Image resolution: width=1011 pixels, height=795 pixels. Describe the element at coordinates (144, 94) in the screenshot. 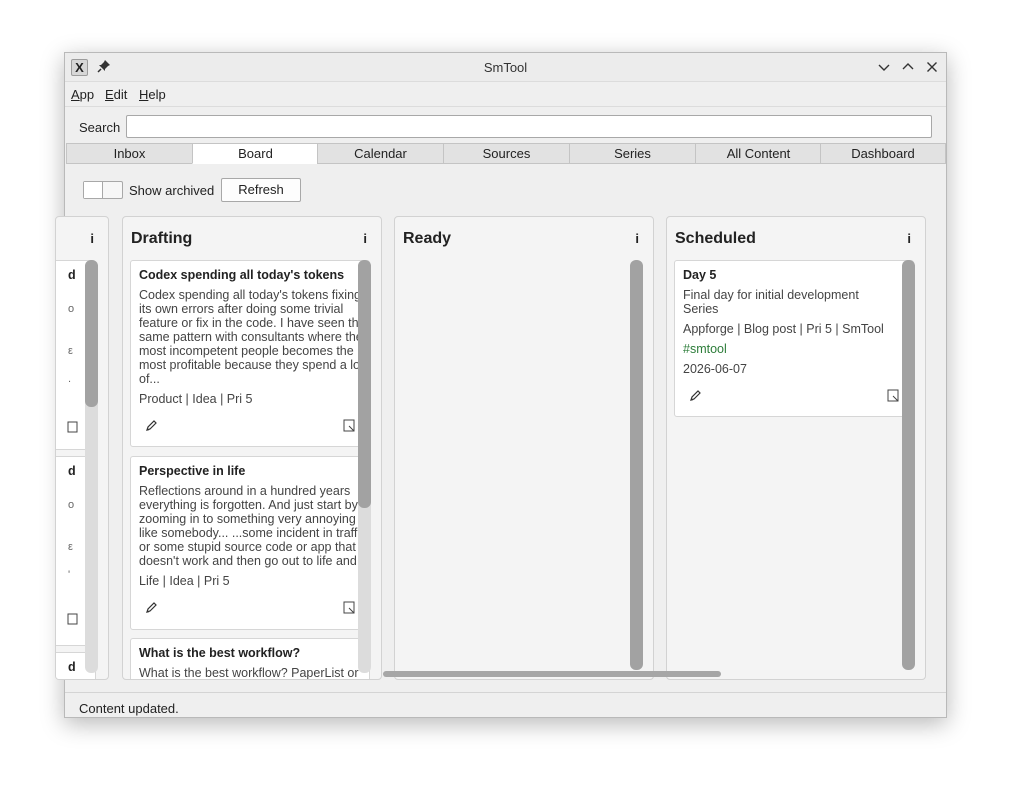

I see `menu-help-mnemonic: H` at that location.